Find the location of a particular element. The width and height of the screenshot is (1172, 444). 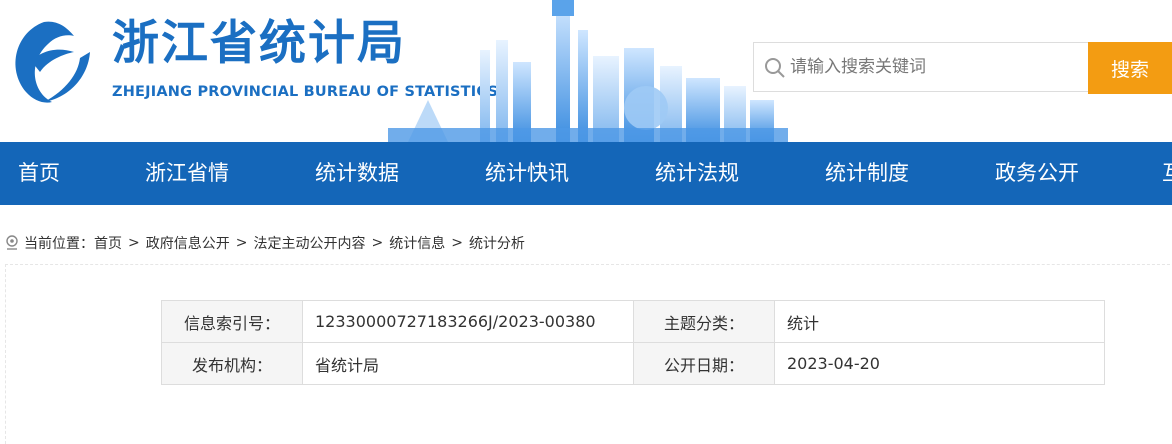

breadcrumb-statutory-content: 法定主动公开内容 is located at coordinates (309, 243).